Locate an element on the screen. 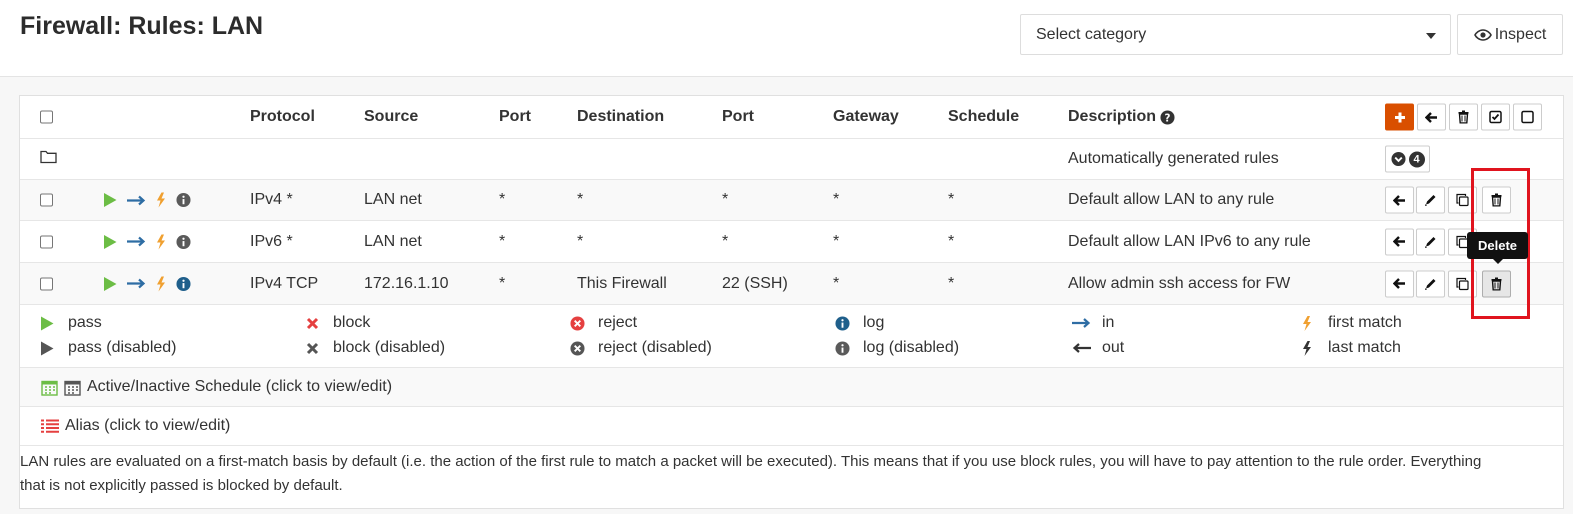 This screenshot has width=1573, height=514. col-protocol: Protocol is located at coordinates (282, 116).